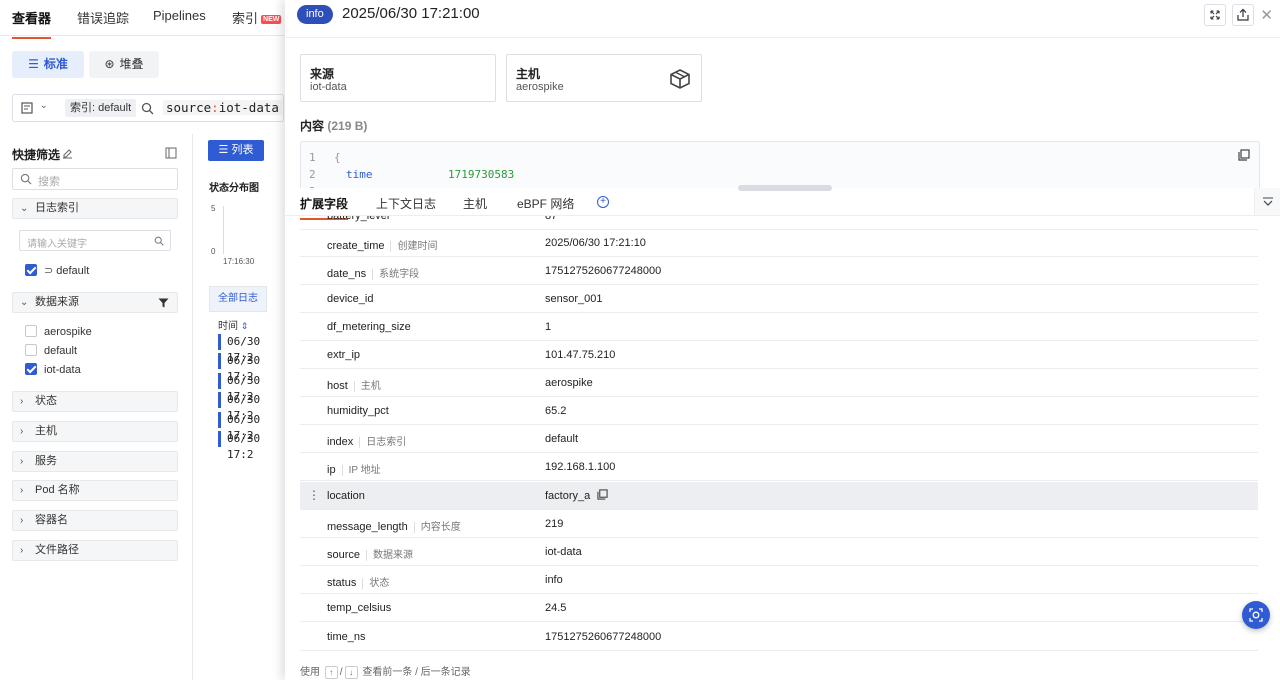 This screenshot has height=680, width=1280. Describe the element at coordinates (779, 243) in the screenshot. I see `field-row-create_time: create_time 创建时间 2025/06/30 17:21:10` at that location.